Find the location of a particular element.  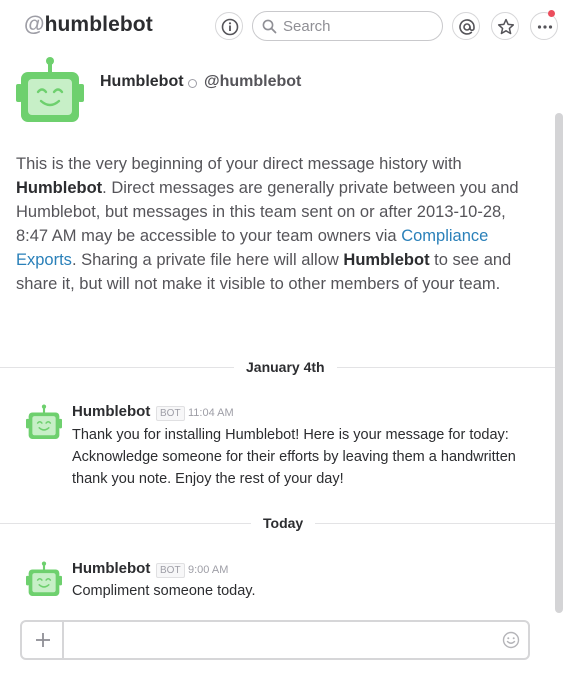

message-composer is located at coordinates (275, 640).